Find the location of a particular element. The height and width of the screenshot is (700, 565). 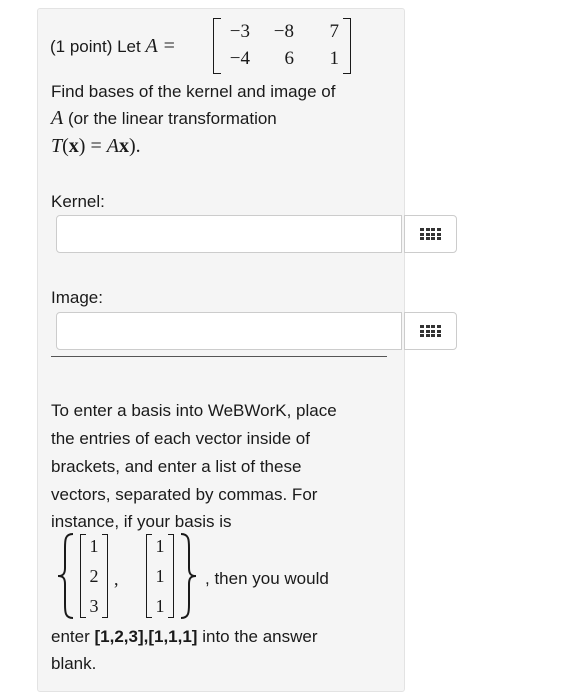

vector-entry: 3 is located at coordinates (94, 606).